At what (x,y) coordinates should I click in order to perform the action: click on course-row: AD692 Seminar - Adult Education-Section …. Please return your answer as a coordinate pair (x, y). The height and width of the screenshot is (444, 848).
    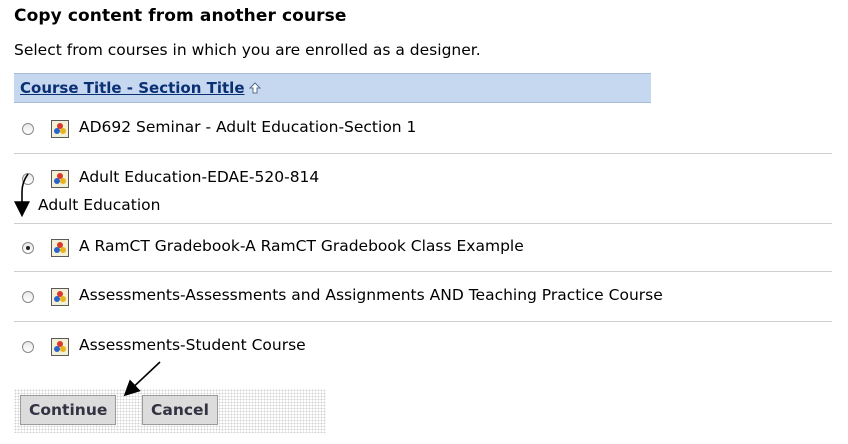
    Looking at the image, I should click on (423, 129).